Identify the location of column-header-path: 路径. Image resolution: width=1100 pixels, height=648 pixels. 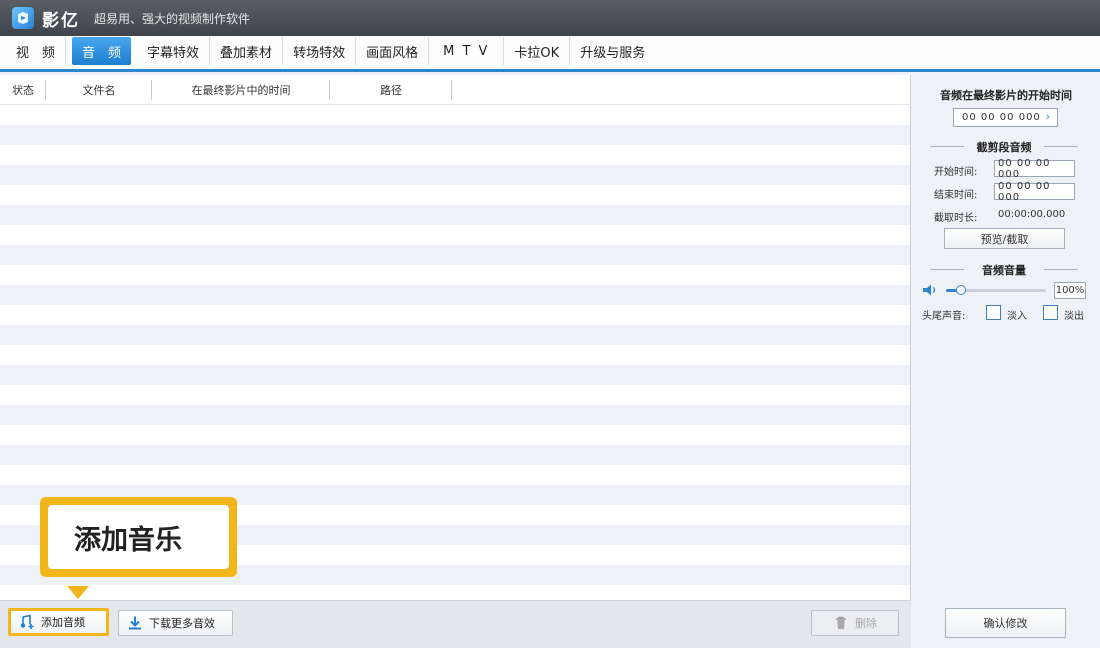
(391, 90).